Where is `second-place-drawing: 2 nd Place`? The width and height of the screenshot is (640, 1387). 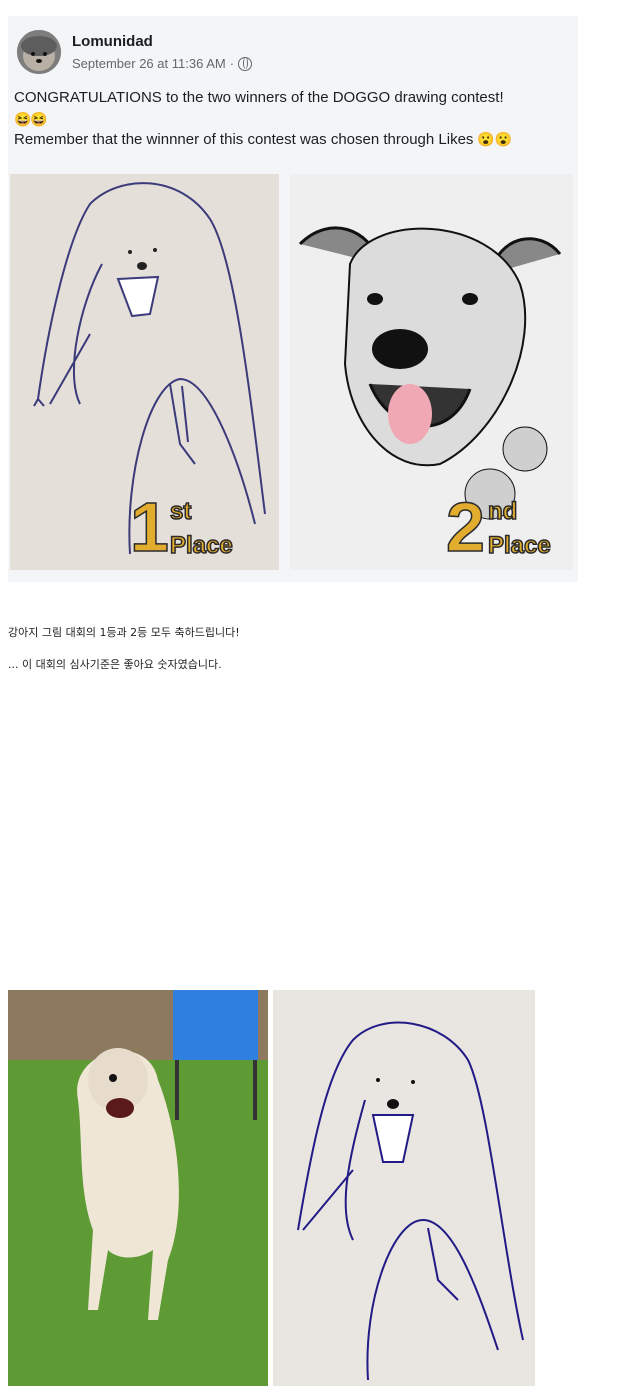 second-place-drawing: 2 nd Place is located at coordinates (431, 372).